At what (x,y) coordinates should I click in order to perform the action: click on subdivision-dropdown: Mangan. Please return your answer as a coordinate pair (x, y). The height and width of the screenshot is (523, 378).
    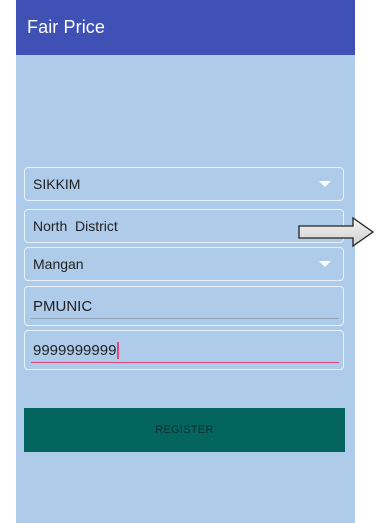
    Looking at the image, I should click on (184, 264).